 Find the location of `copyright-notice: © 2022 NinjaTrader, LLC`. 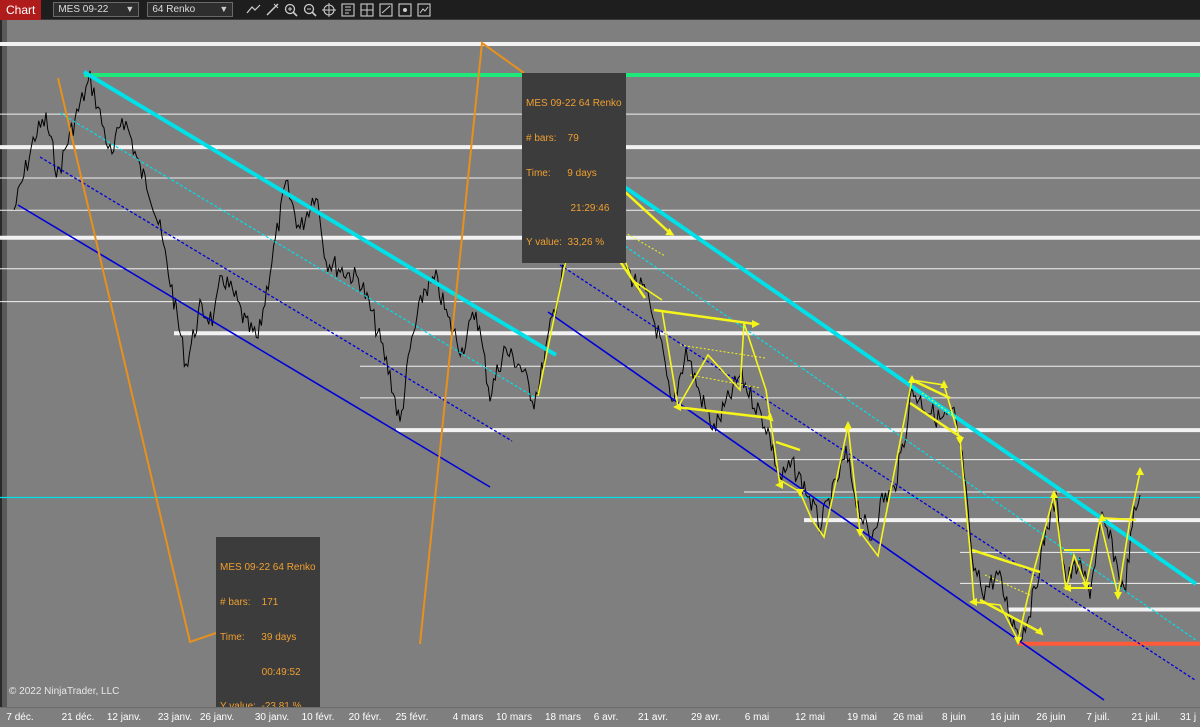

copyright-notice: © 2022 NinjaTrader, LLC is located at coordinates (64, 691).